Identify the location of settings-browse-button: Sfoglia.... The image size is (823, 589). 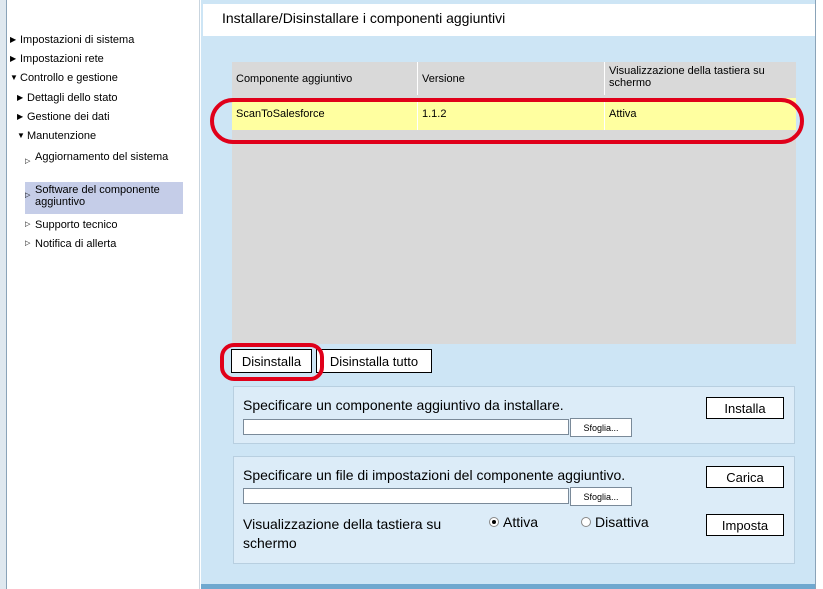
(601, 496).